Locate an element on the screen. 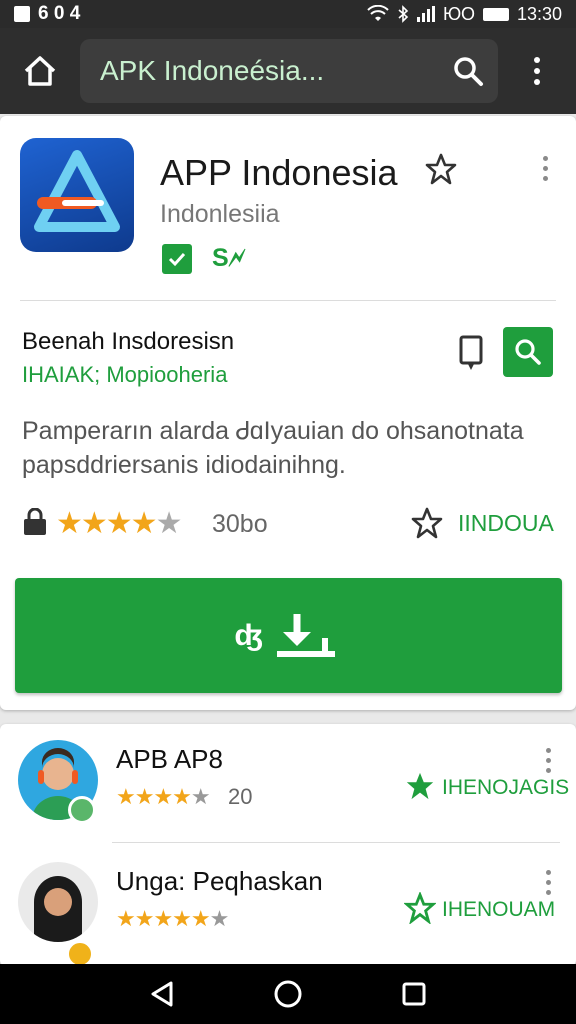 Image resolution: width=576 pixels, height=1024 pixels. developer-name: Beenah Insdoresisn is located at coordinates (128, 341).